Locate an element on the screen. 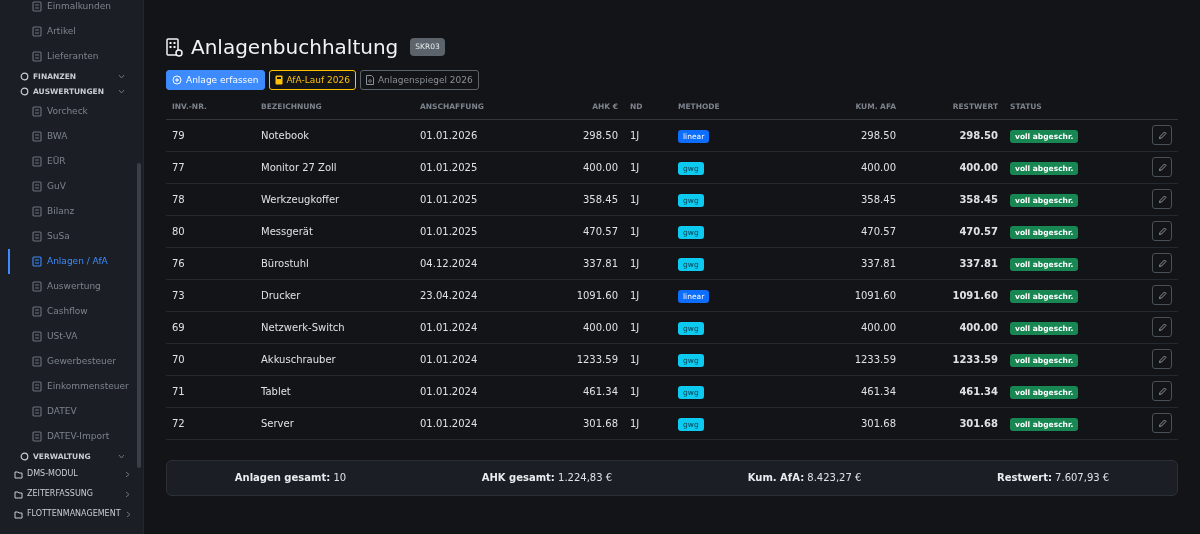  sidebar-item: Auswertung is located at coordinates (75, 286).